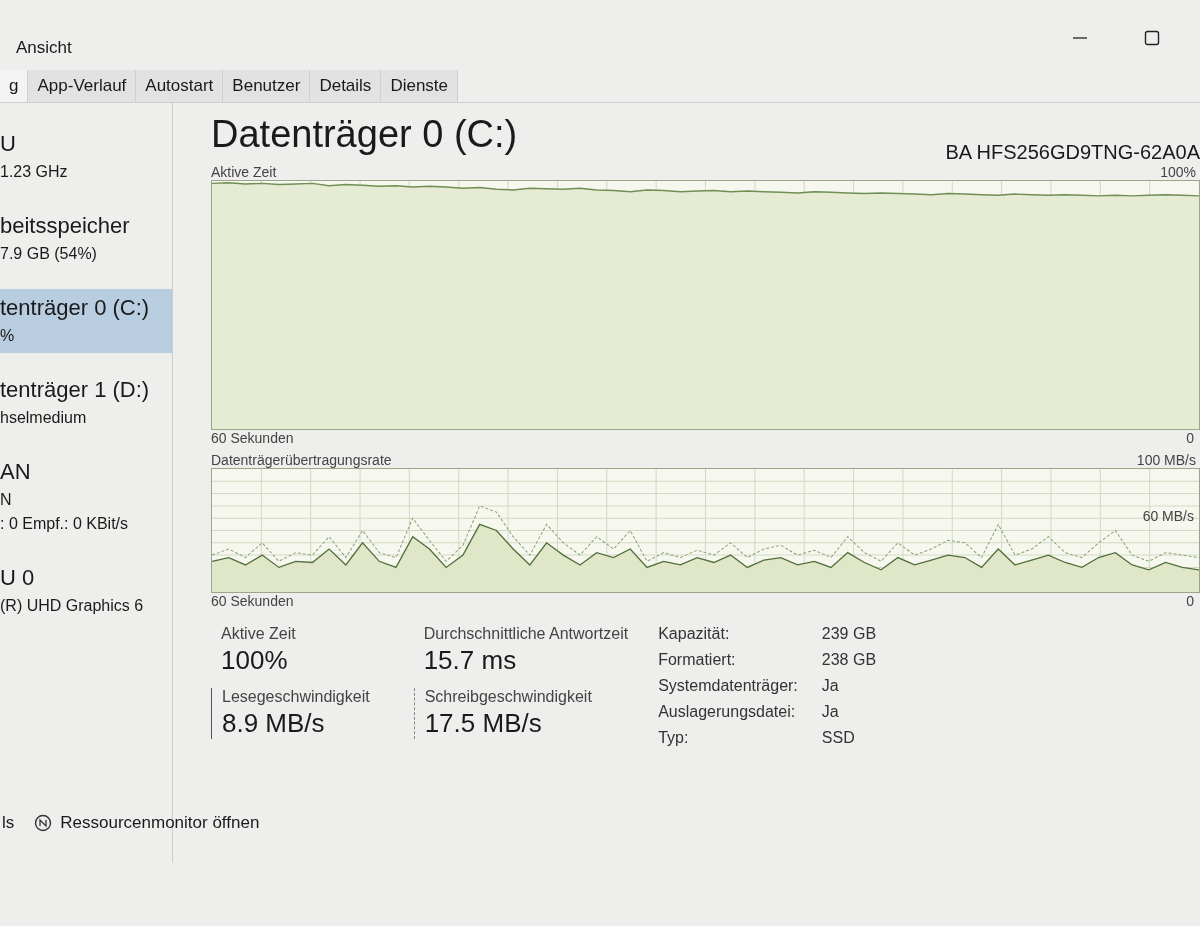 The width and height of the screenshot is (1200, 926). Describe the element at coordinates (65, 226) in the screenshot. I see `item-title: beitsspeicher` at that location.